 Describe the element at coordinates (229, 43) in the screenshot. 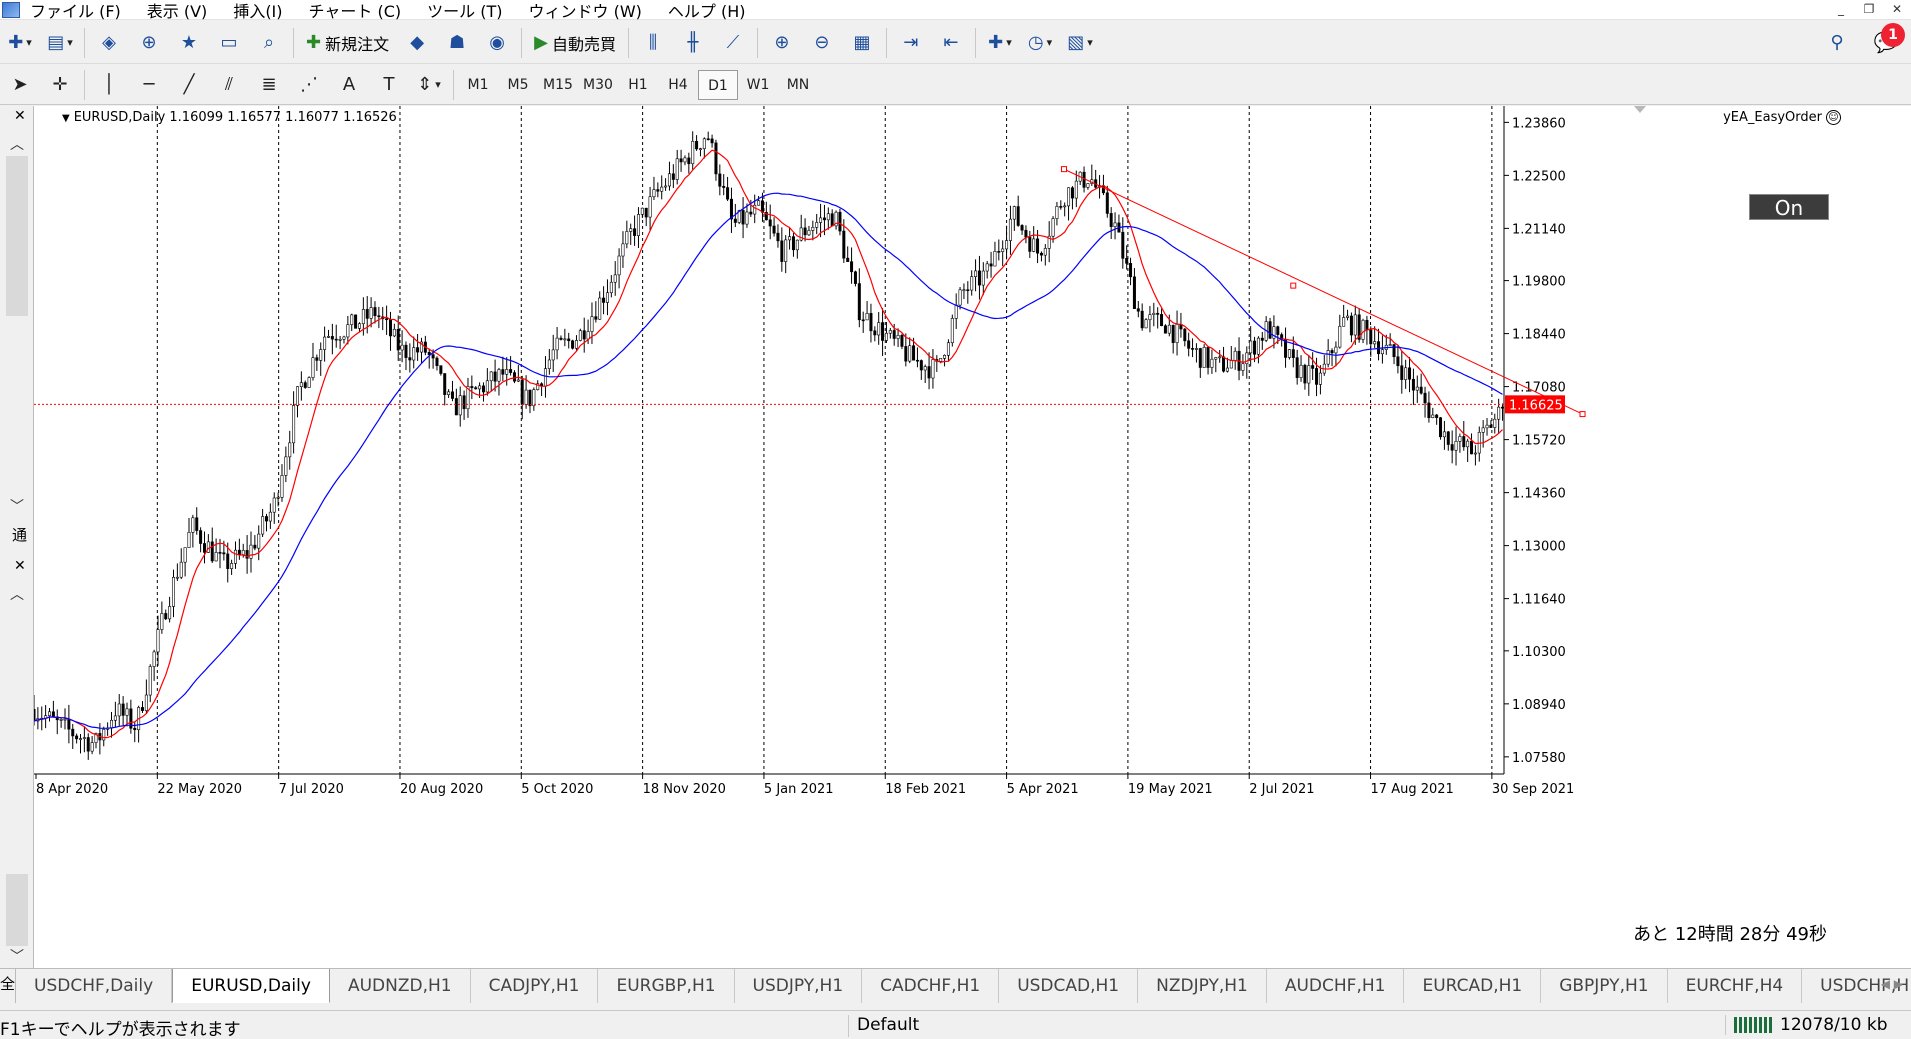

I see `terminal-icon: ▭` at that location.